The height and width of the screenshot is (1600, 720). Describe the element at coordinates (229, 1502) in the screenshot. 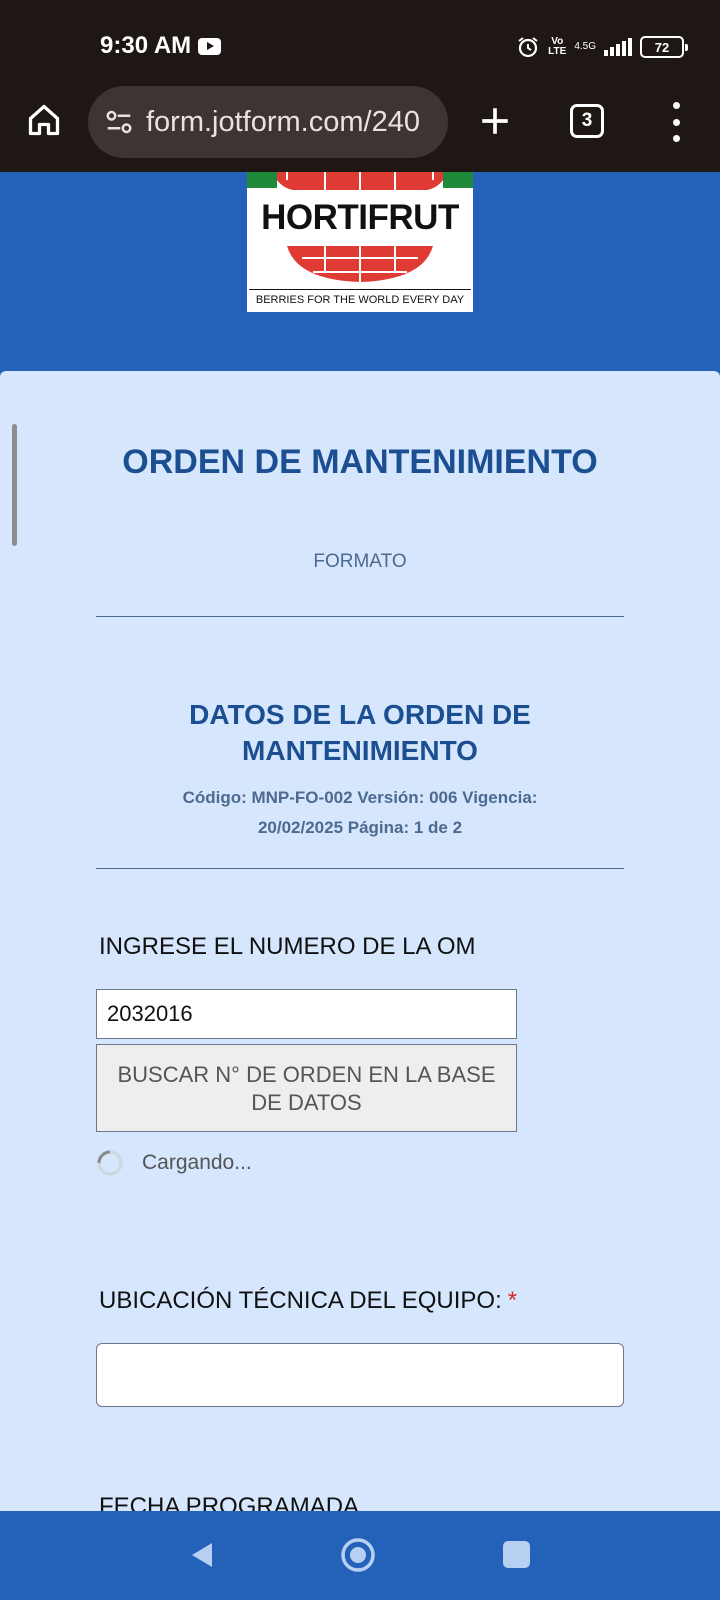

I see `scheduled-date-label: FECHA PROGRAMADA` at that location.